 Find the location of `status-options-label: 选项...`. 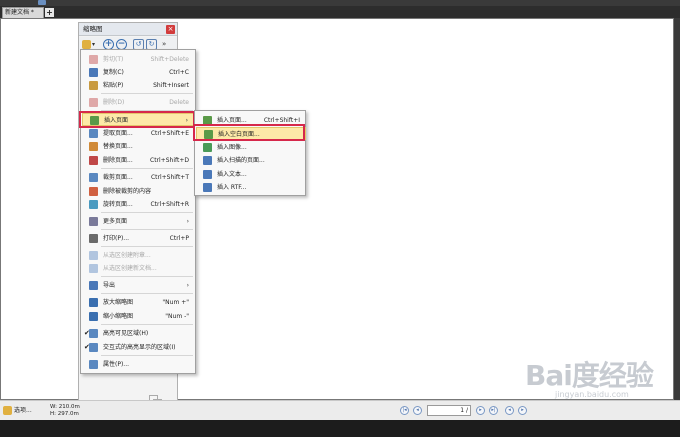

status-options-label: 选项... is located at coordinates (23, 410).